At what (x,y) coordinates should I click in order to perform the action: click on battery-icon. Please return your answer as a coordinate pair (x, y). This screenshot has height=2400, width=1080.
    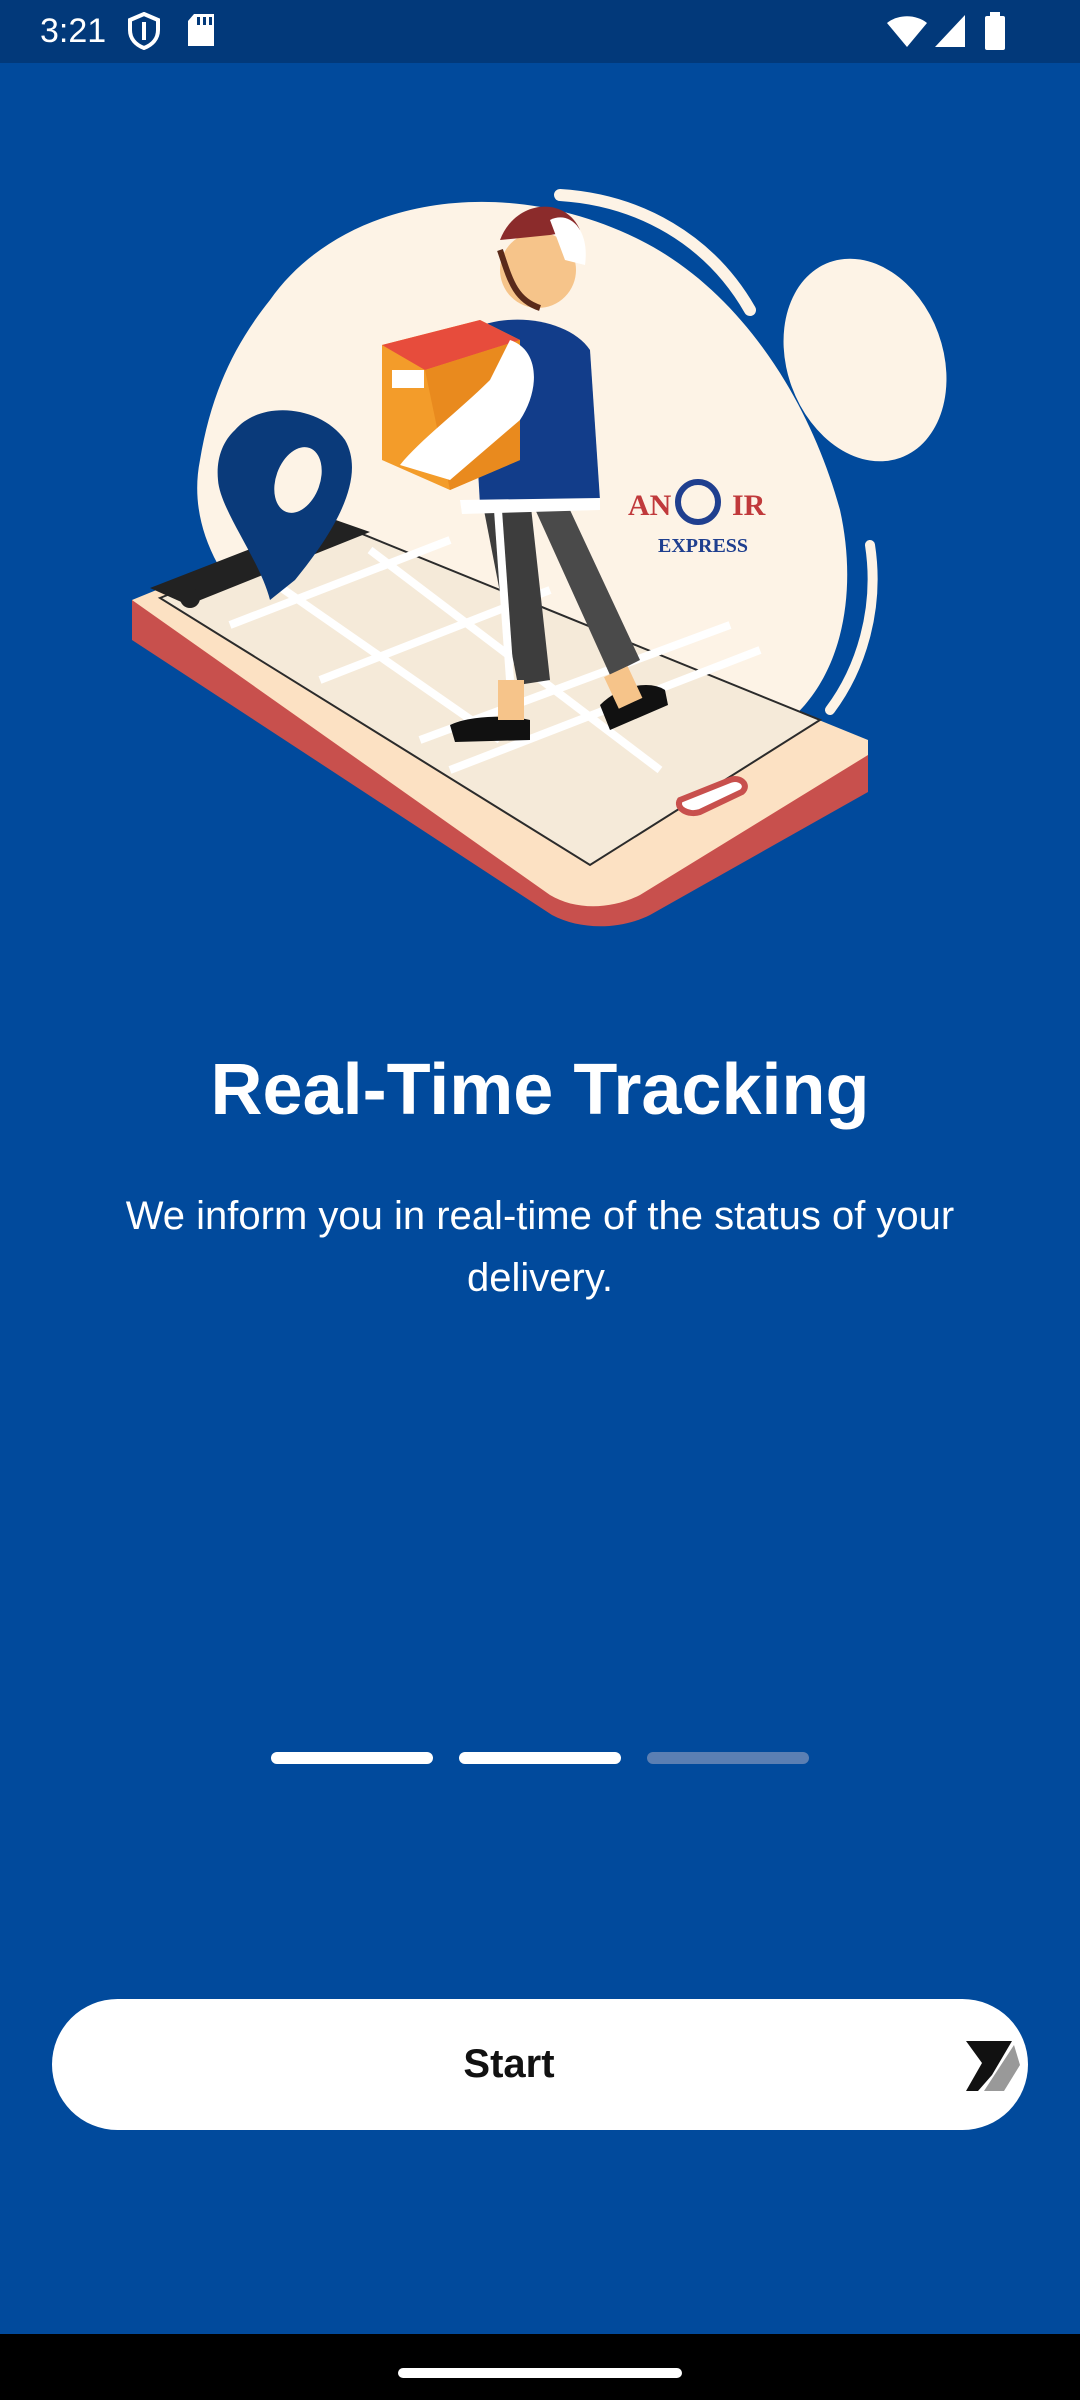
    Looking at the image, I should click on (995, 31).